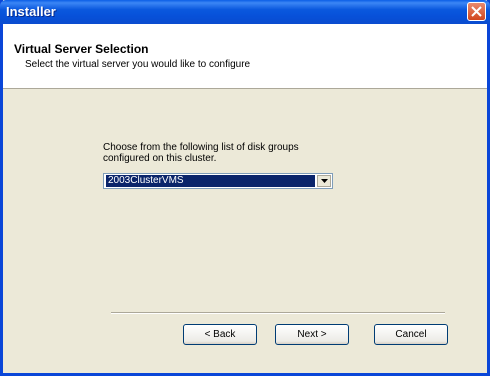 This screenshot has width=490, height=376. What do you see at coordinates (220, 334) in the screenshot?
I see `back-button: < Back` at bounding box center [220, 334].